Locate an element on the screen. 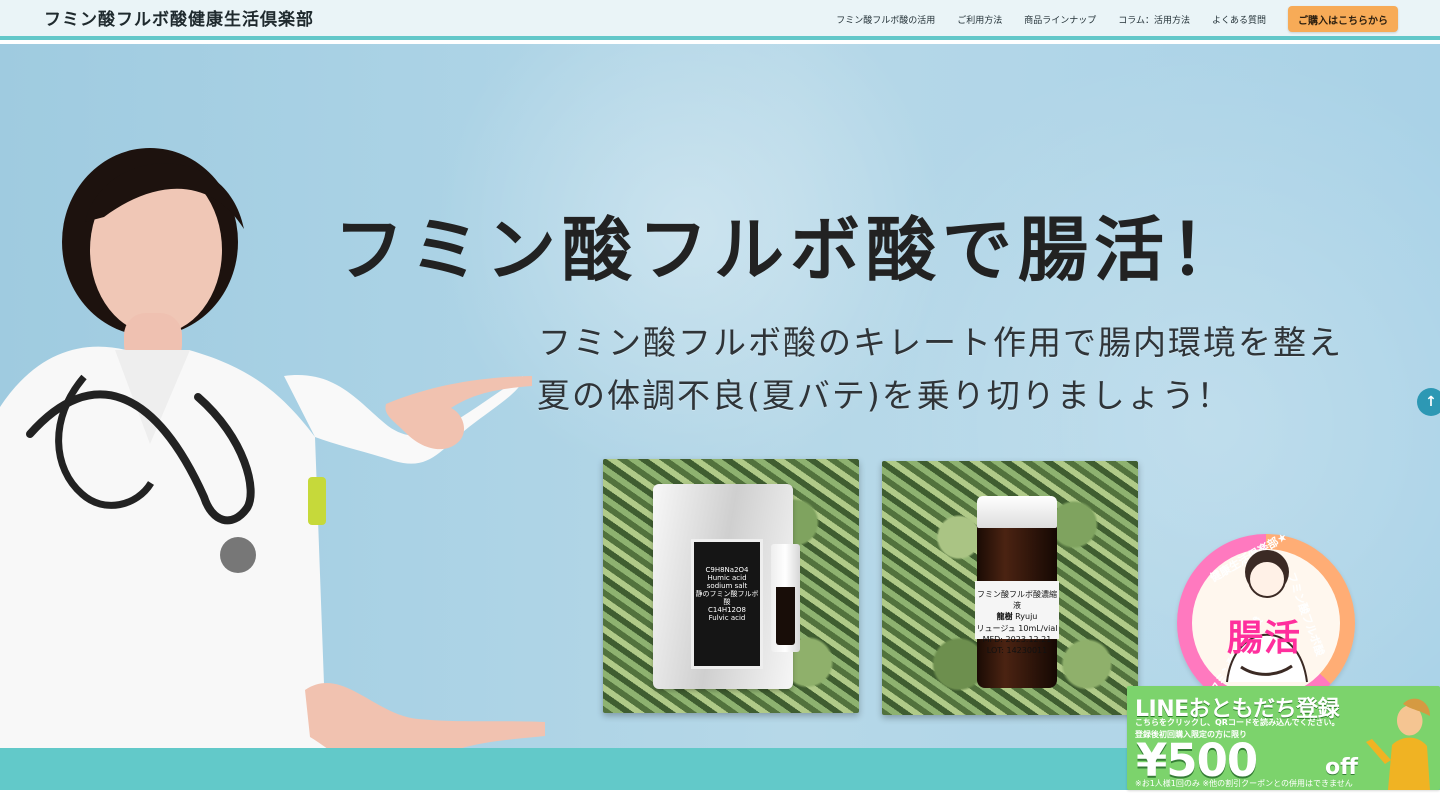  scroll-top-button: ↑ is located at coordinates (1428, 402).